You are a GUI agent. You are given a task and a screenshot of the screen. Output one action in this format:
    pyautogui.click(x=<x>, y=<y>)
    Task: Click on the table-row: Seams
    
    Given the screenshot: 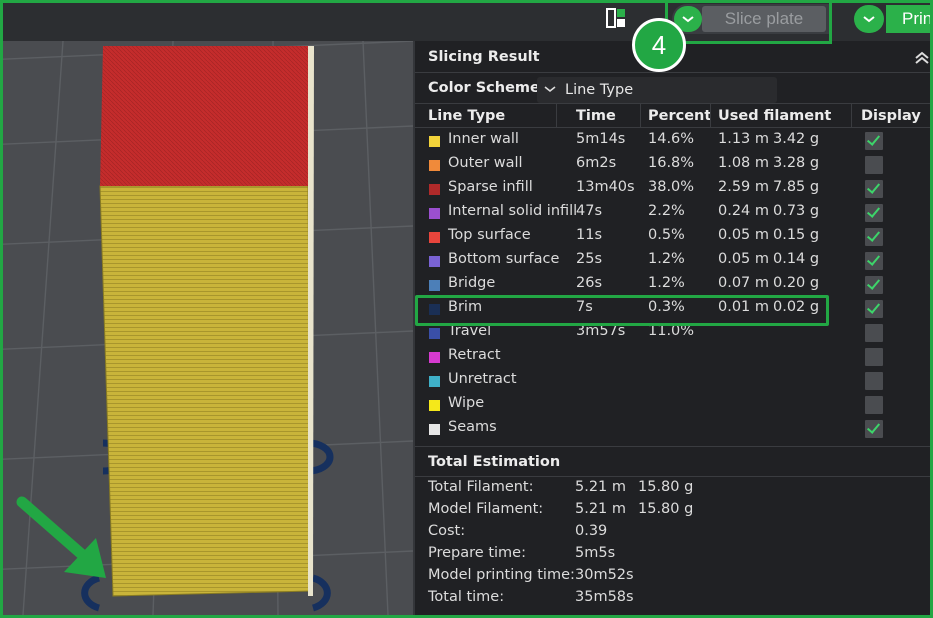 What is the action you would take?
    pyautogui.click(x=673, y=429)
    